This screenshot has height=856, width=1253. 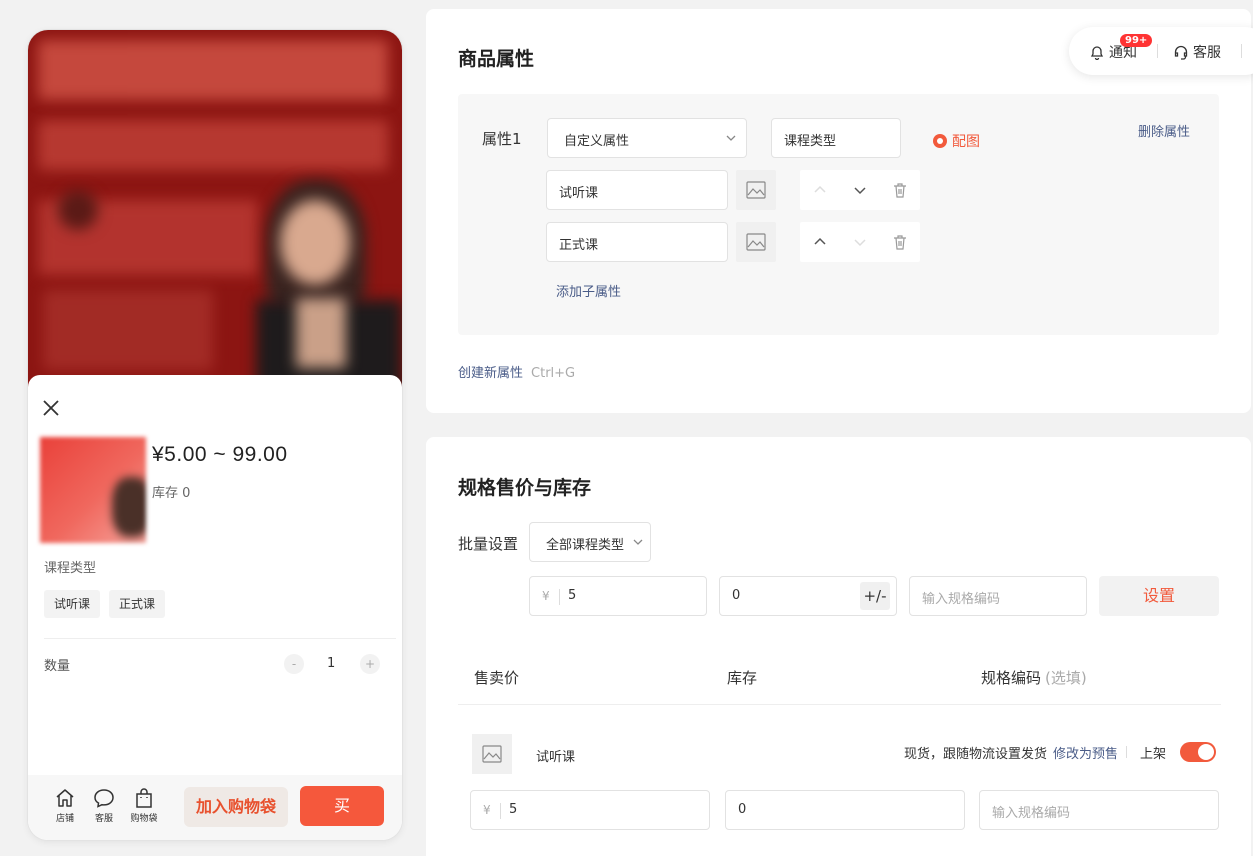 I want to click on home-icon, so click(x=65, y=798).